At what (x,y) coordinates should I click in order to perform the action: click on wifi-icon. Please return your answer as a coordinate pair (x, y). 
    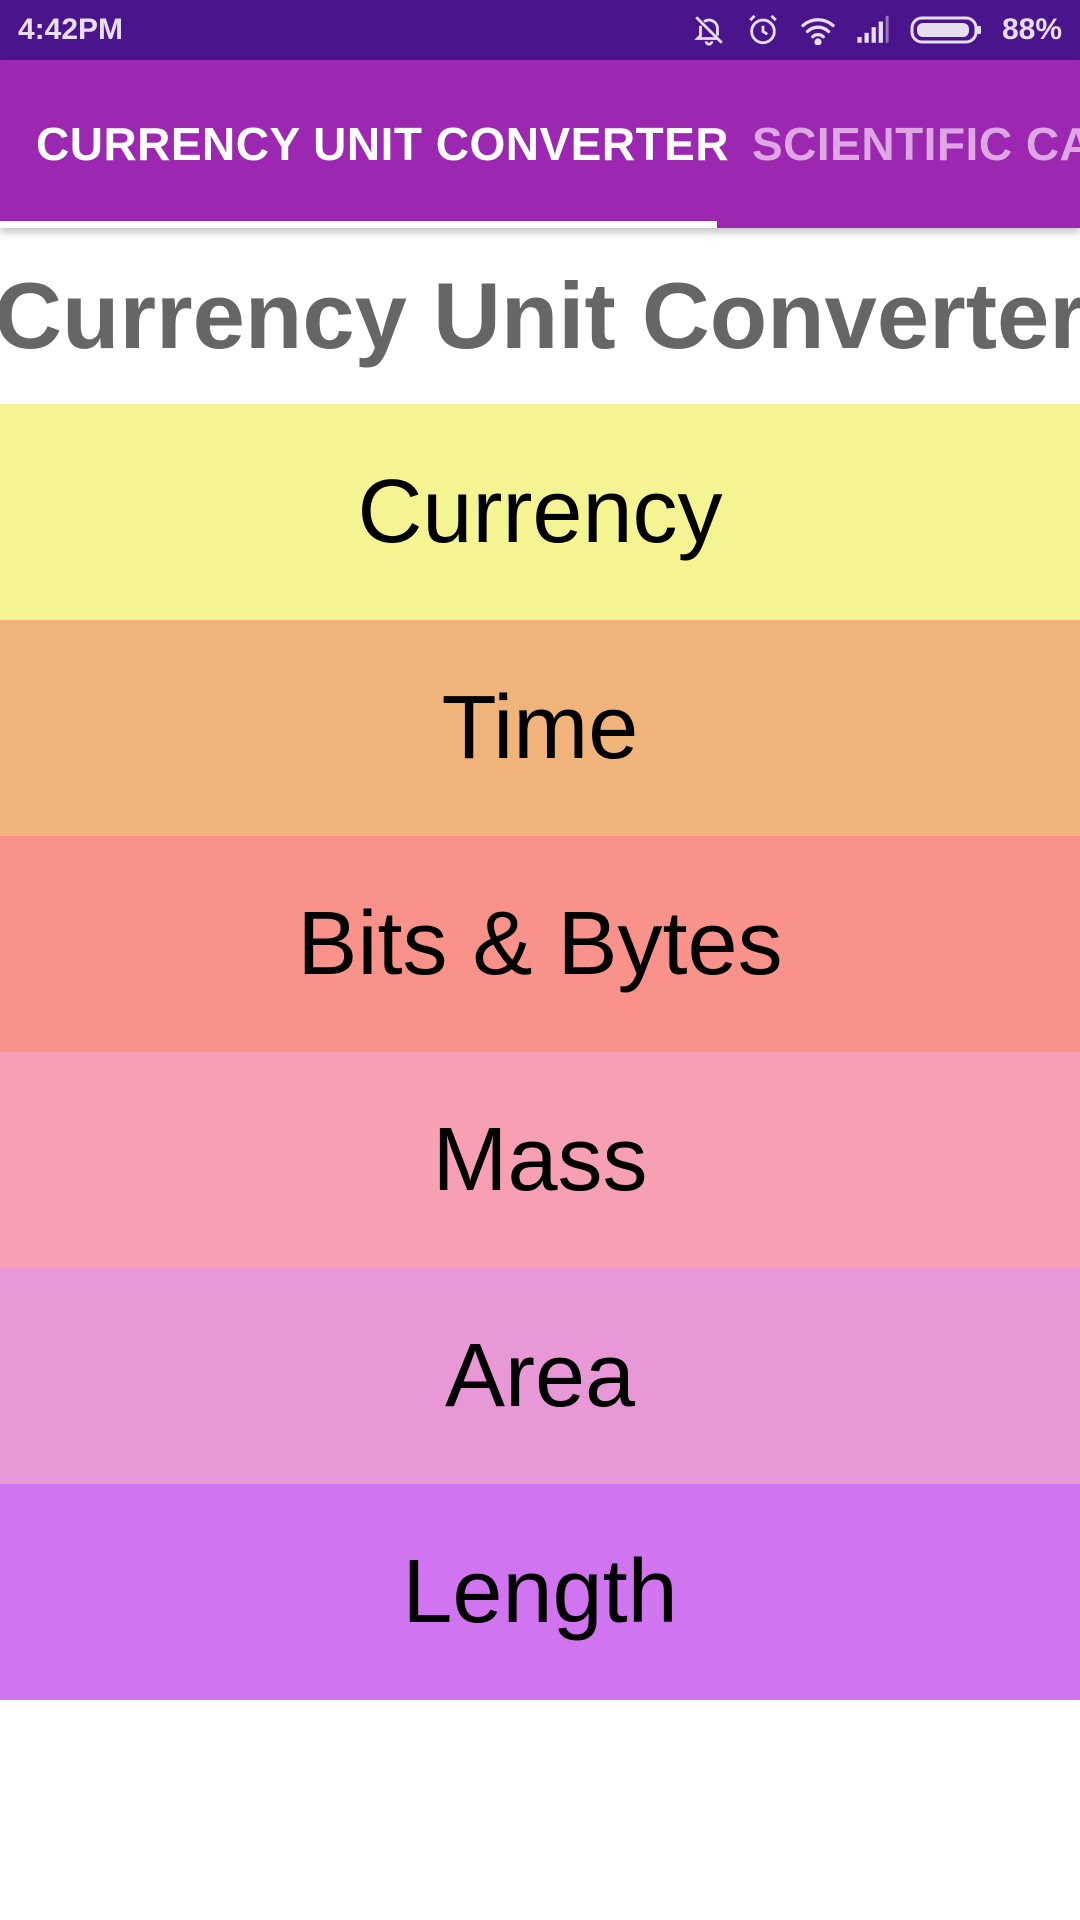
    Looking at the image, I should click on (818, 30).